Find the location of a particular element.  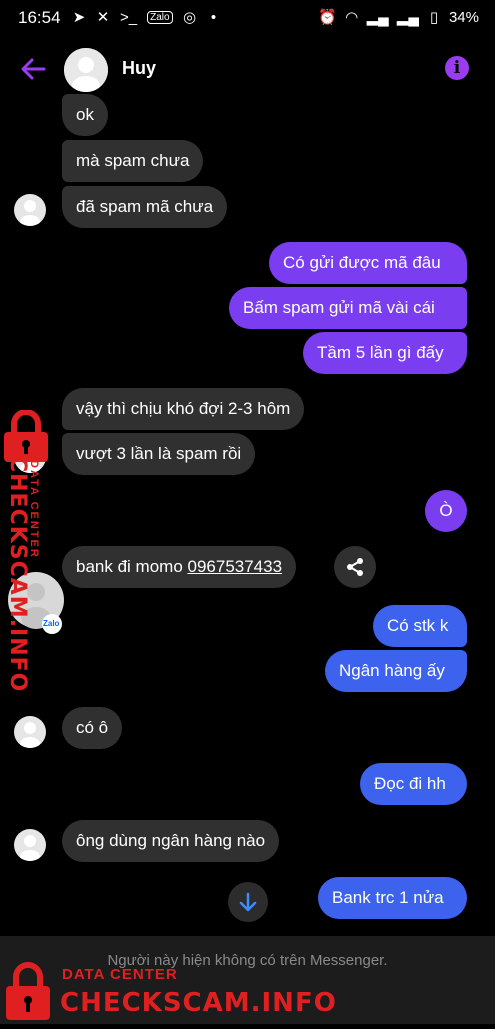

watermark-brand-text: CHECKSCAM.INFO is located at coordinates (198, 1003).